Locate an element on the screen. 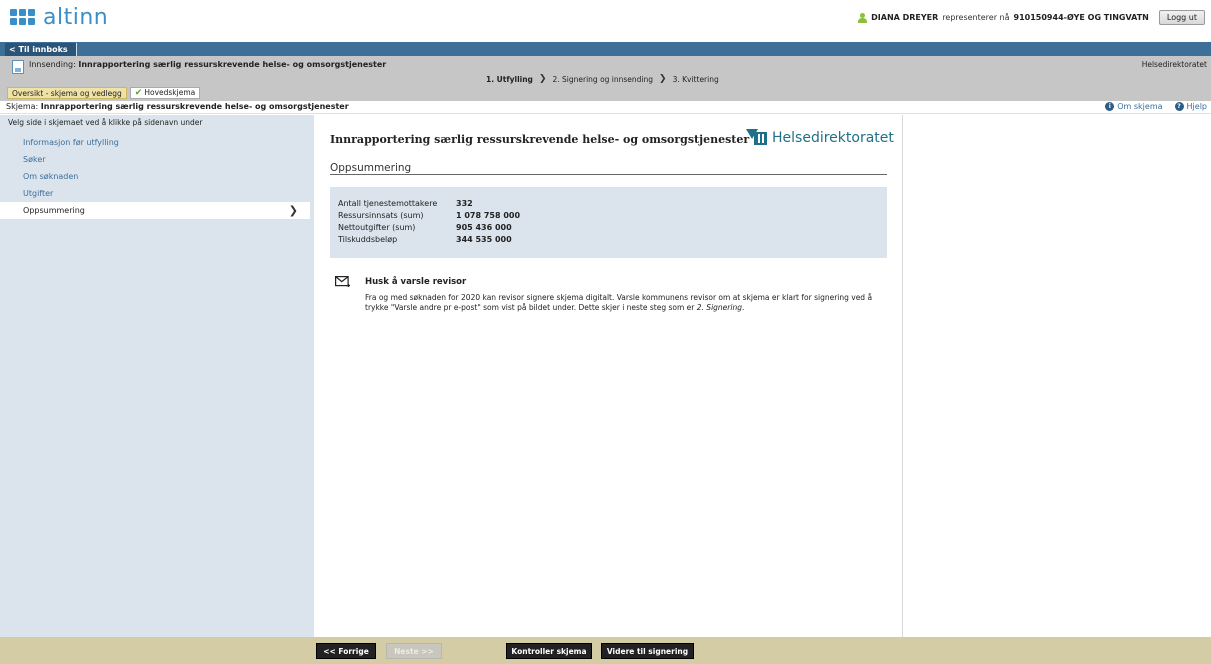 This screenshot has width=1211, height=664. sidebar-item-applicant: Søker is located at coordinates (157, 159).